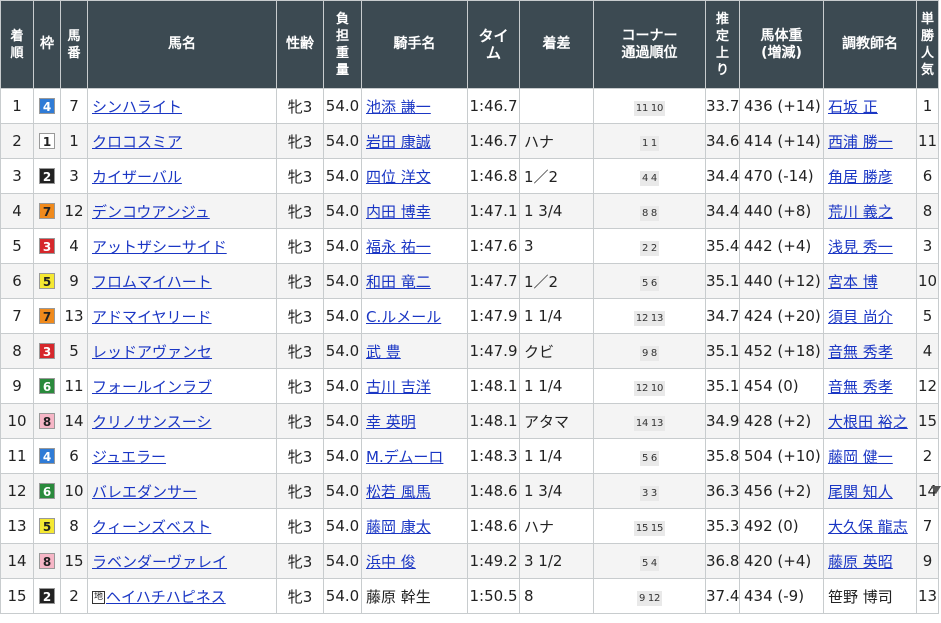 The image size is (941, 623). What do you see at coordinates (860, 177) in the screenshot?
I see `trainer-link: 角居 勝彦` at bounding box center [860, 177].